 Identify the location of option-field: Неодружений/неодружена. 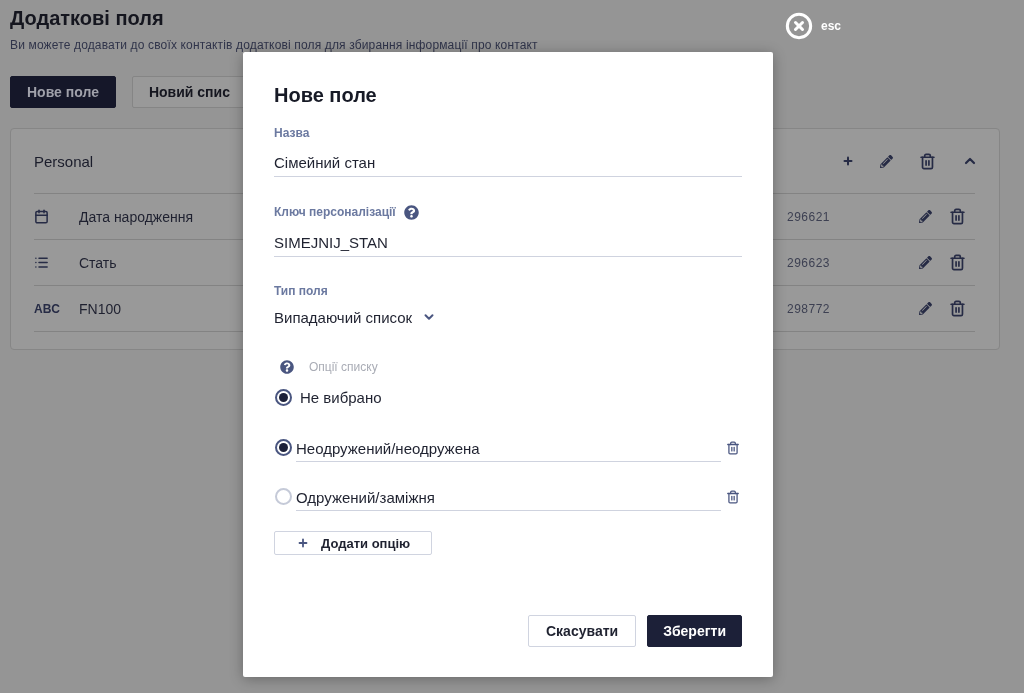
(508, 447).